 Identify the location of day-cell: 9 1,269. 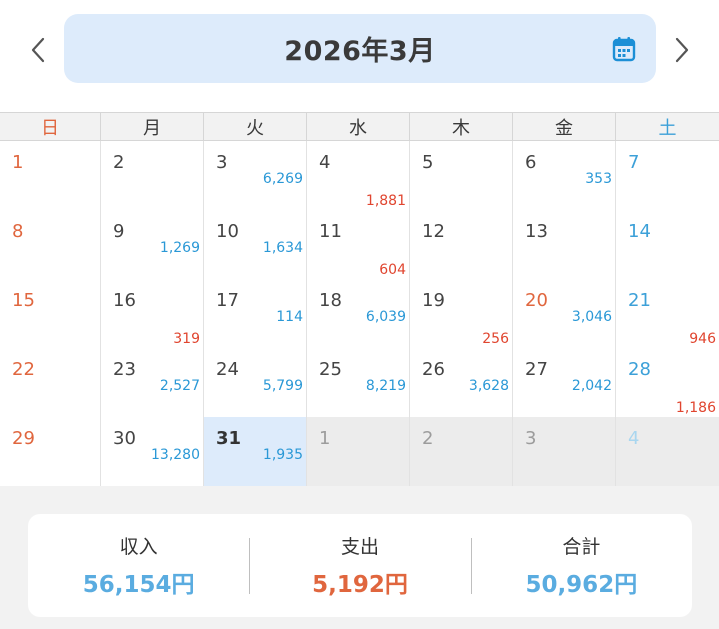
(152, 244).